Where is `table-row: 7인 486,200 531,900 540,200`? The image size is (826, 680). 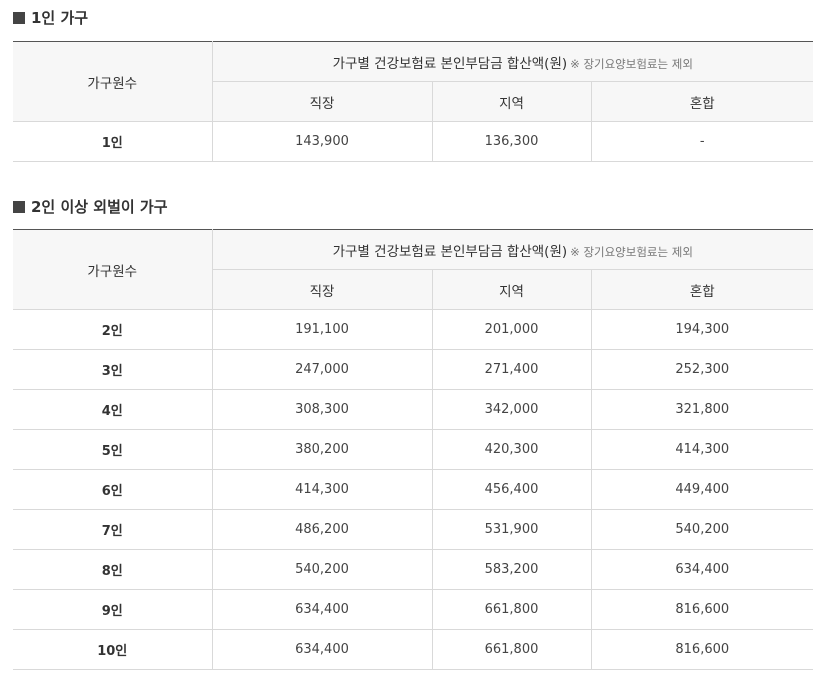
table-row: 7인 486,200 531,900 540,200 is located at coordinates (413, 529).